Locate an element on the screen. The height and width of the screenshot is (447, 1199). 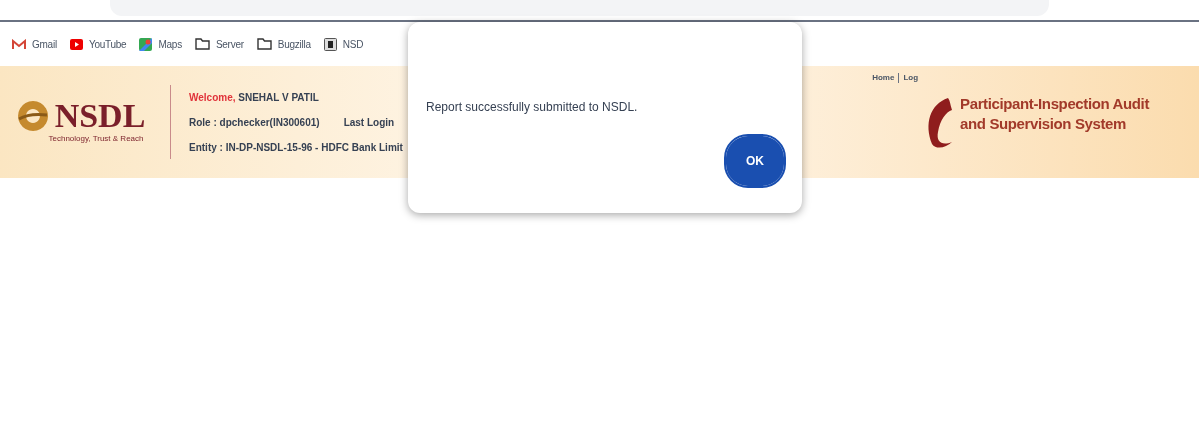
role-text: Role : dpchecker(IN300601) is located at coordinates (254, 122).